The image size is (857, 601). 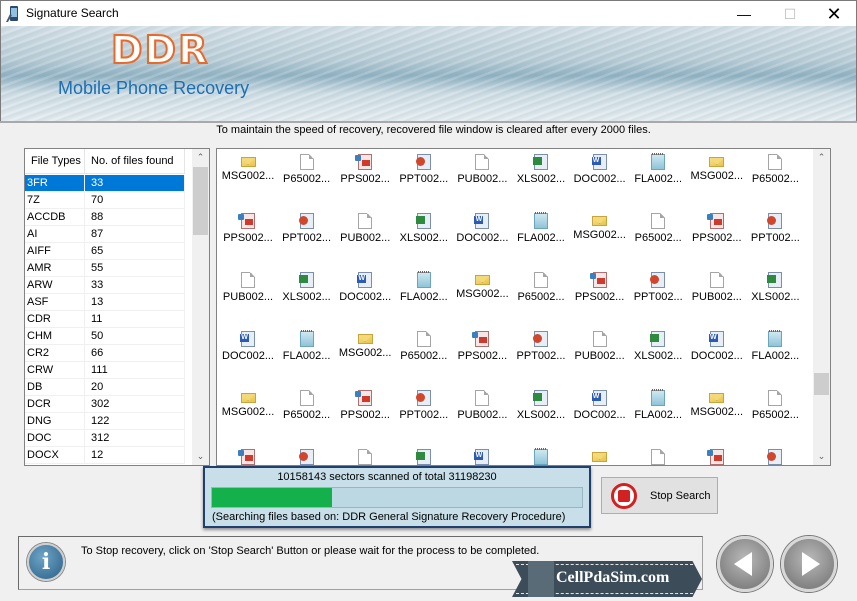 I want to click on table-row: ARW 33, so click(x=105, y=285).